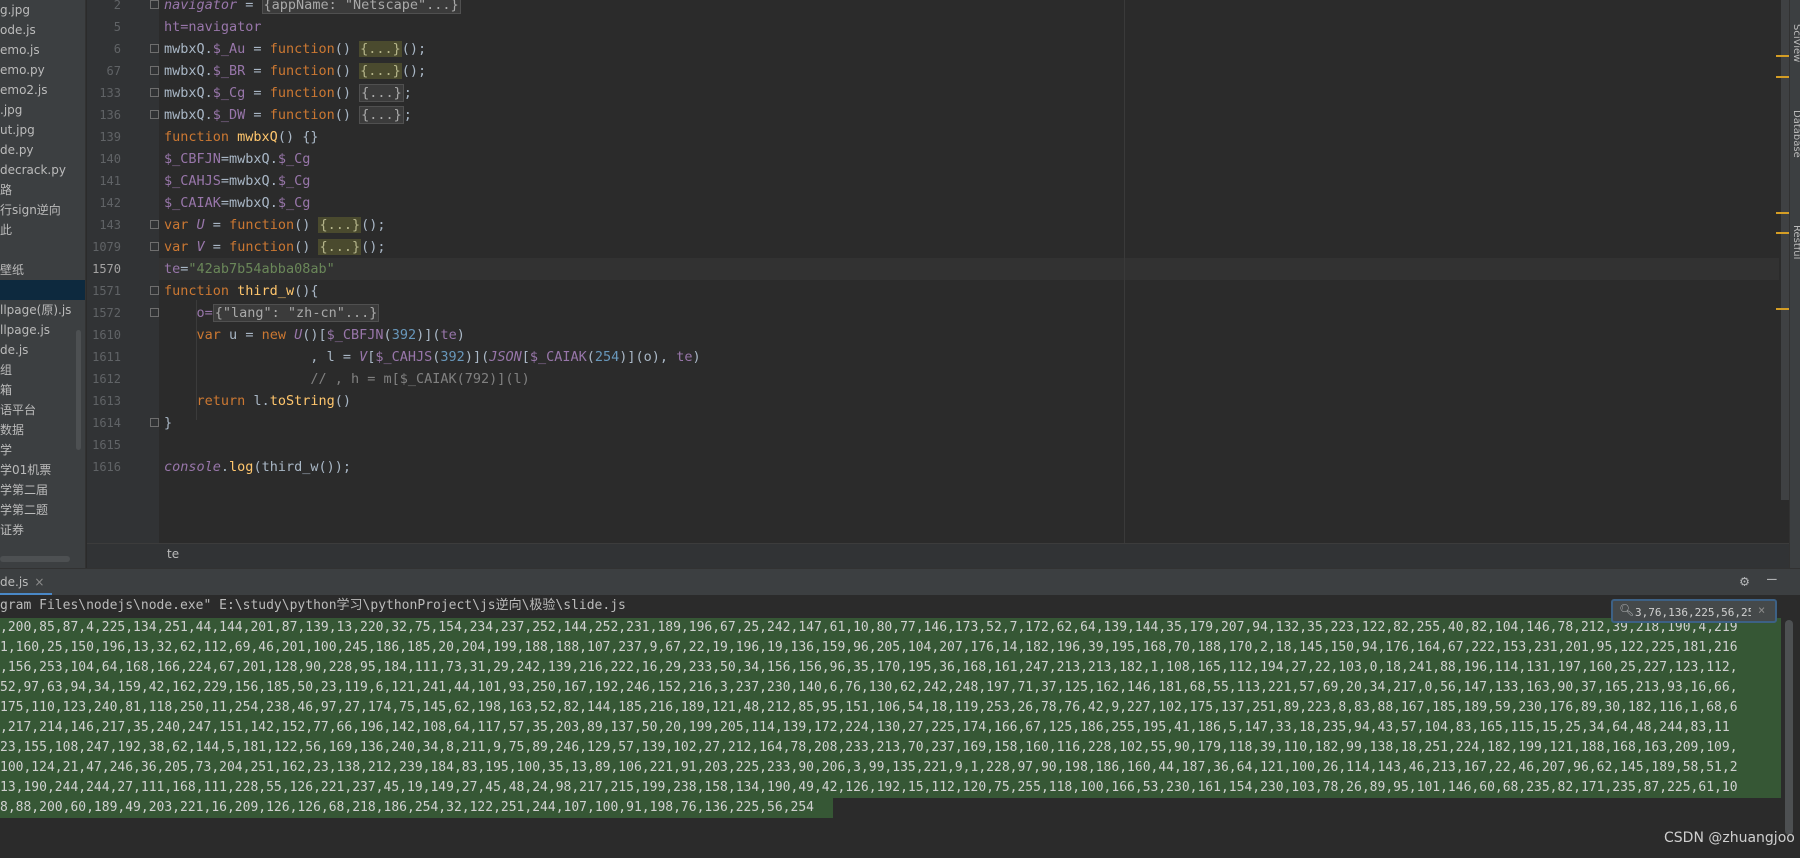 This screenshot has width=1800, height=858. What do you see at coordinates (241, 291) in the screenshot?
I see `code-line-1571: function third_w(){` at bounding box center [241, 291].